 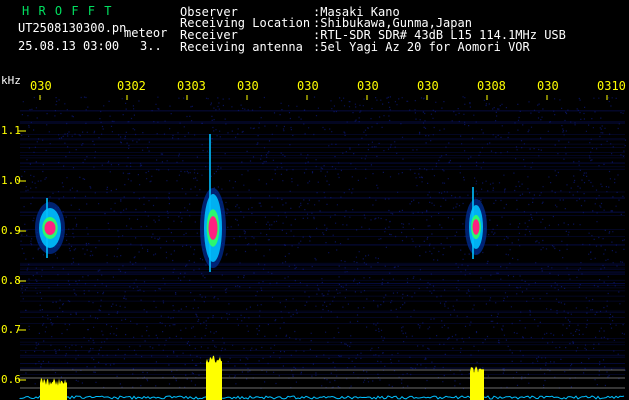 I want to click on time-tick-label: 0302, so click(x=131, y=86).